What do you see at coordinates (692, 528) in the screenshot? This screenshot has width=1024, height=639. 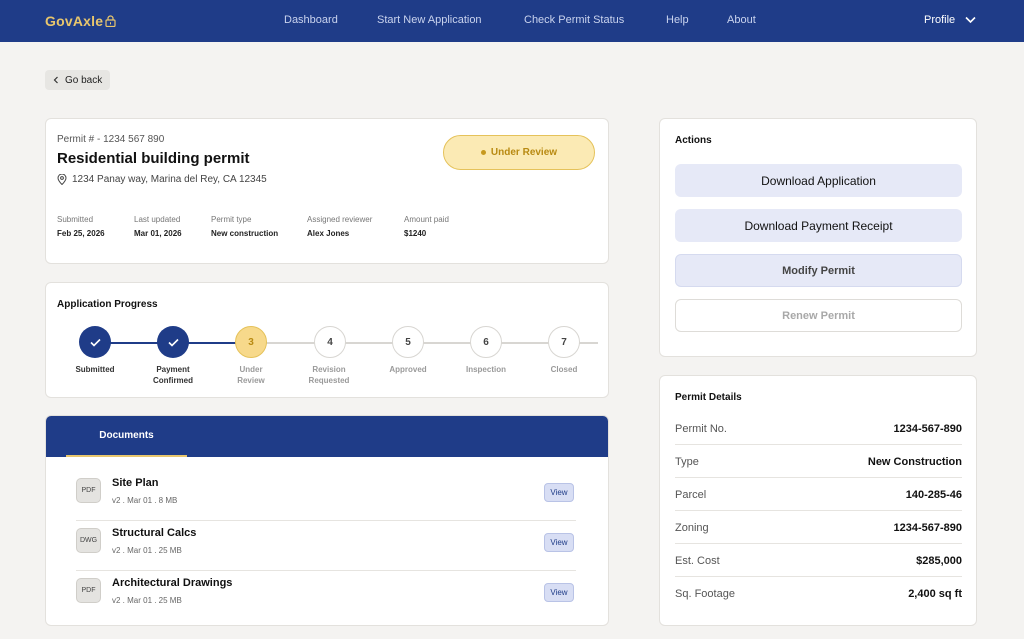 I see `detail-label: Zoning` at bounding box center [692, 528].